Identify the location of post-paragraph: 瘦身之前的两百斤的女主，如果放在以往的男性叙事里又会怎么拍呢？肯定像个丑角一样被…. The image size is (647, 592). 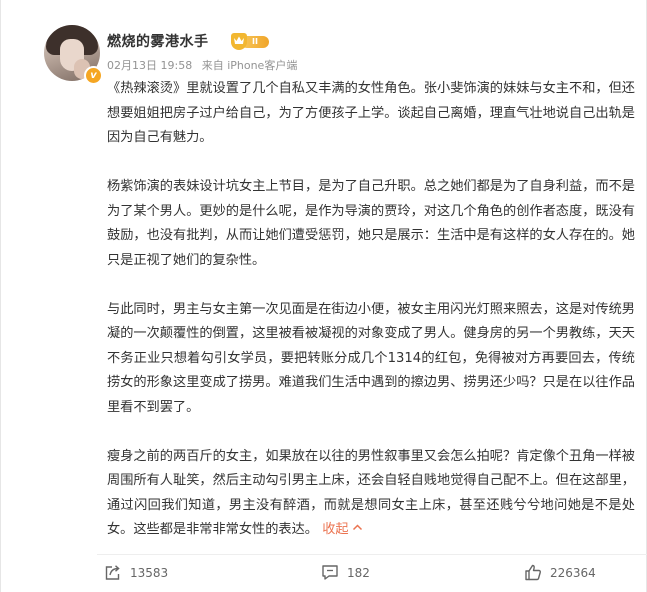
(371, 494).